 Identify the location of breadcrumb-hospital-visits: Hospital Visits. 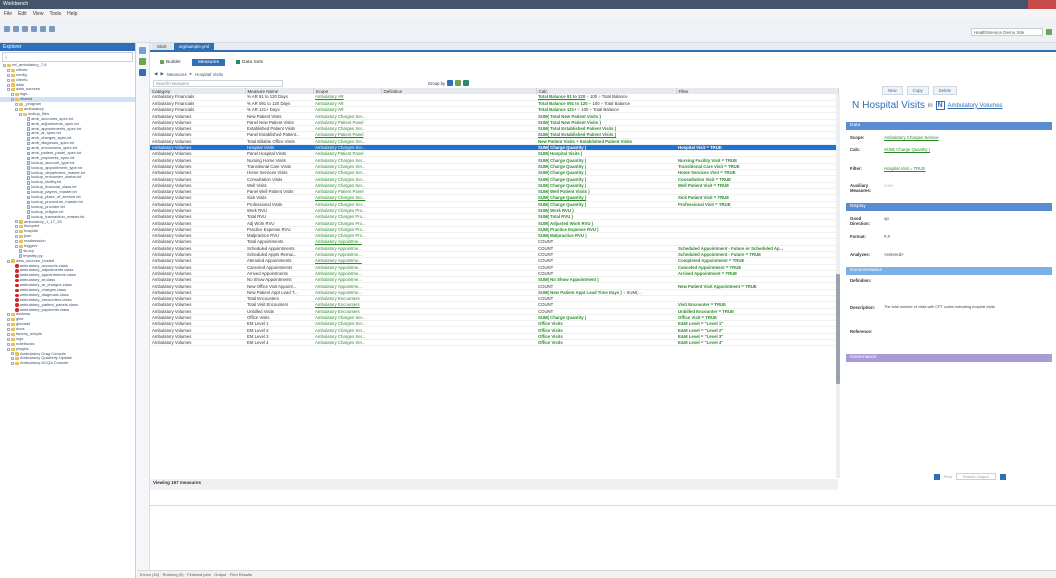
(209, 74).